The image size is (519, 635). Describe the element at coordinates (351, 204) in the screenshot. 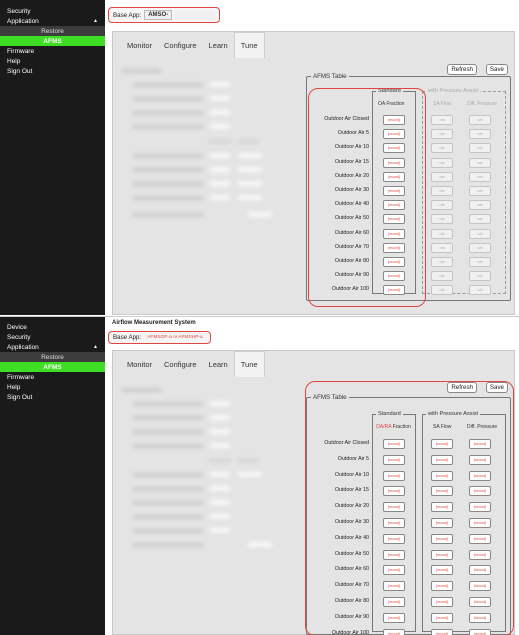

I see `row-label: Outdoor Air 40` at that location.